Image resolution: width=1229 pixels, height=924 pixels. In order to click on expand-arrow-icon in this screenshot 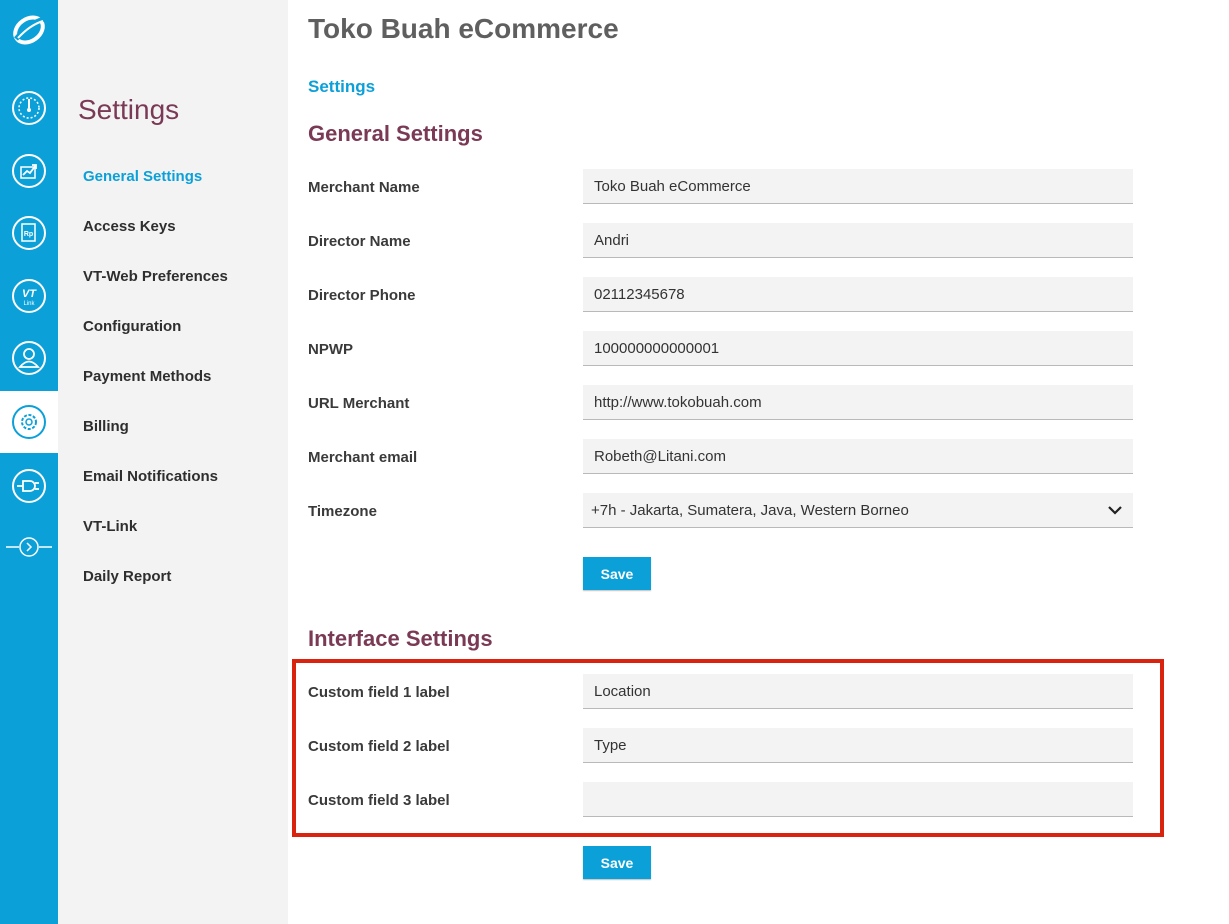, I will do `click(29, 547)`.